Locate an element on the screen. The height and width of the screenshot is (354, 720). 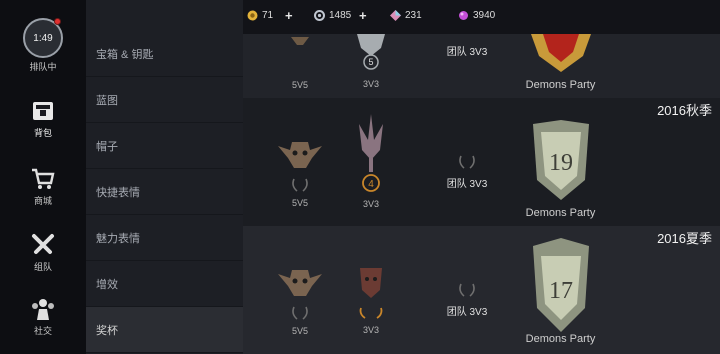
season-title: 2016秋季 is located at coordinates (684, 110).